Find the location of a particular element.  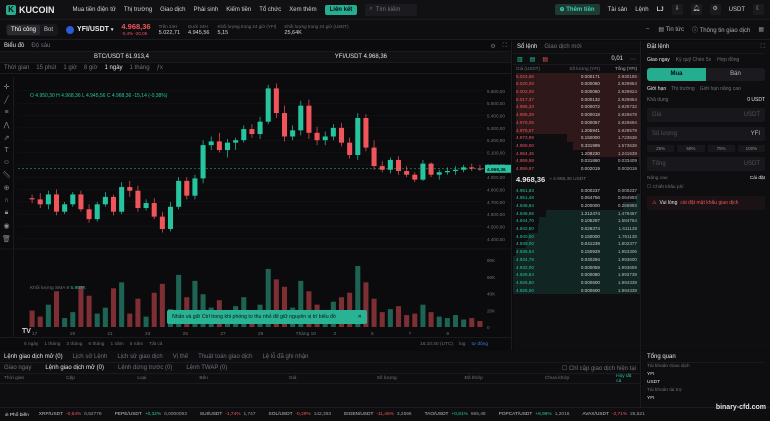

bids-row: 4.940,00 0.150000 1.761138 is located at coordinates (576, 236).